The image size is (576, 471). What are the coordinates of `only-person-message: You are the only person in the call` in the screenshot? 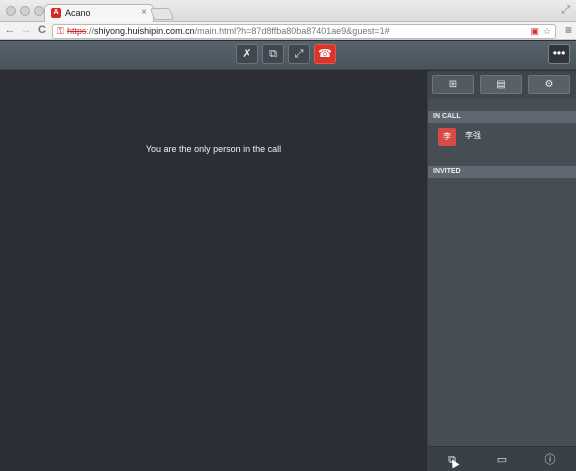 It's located at (213, 149).